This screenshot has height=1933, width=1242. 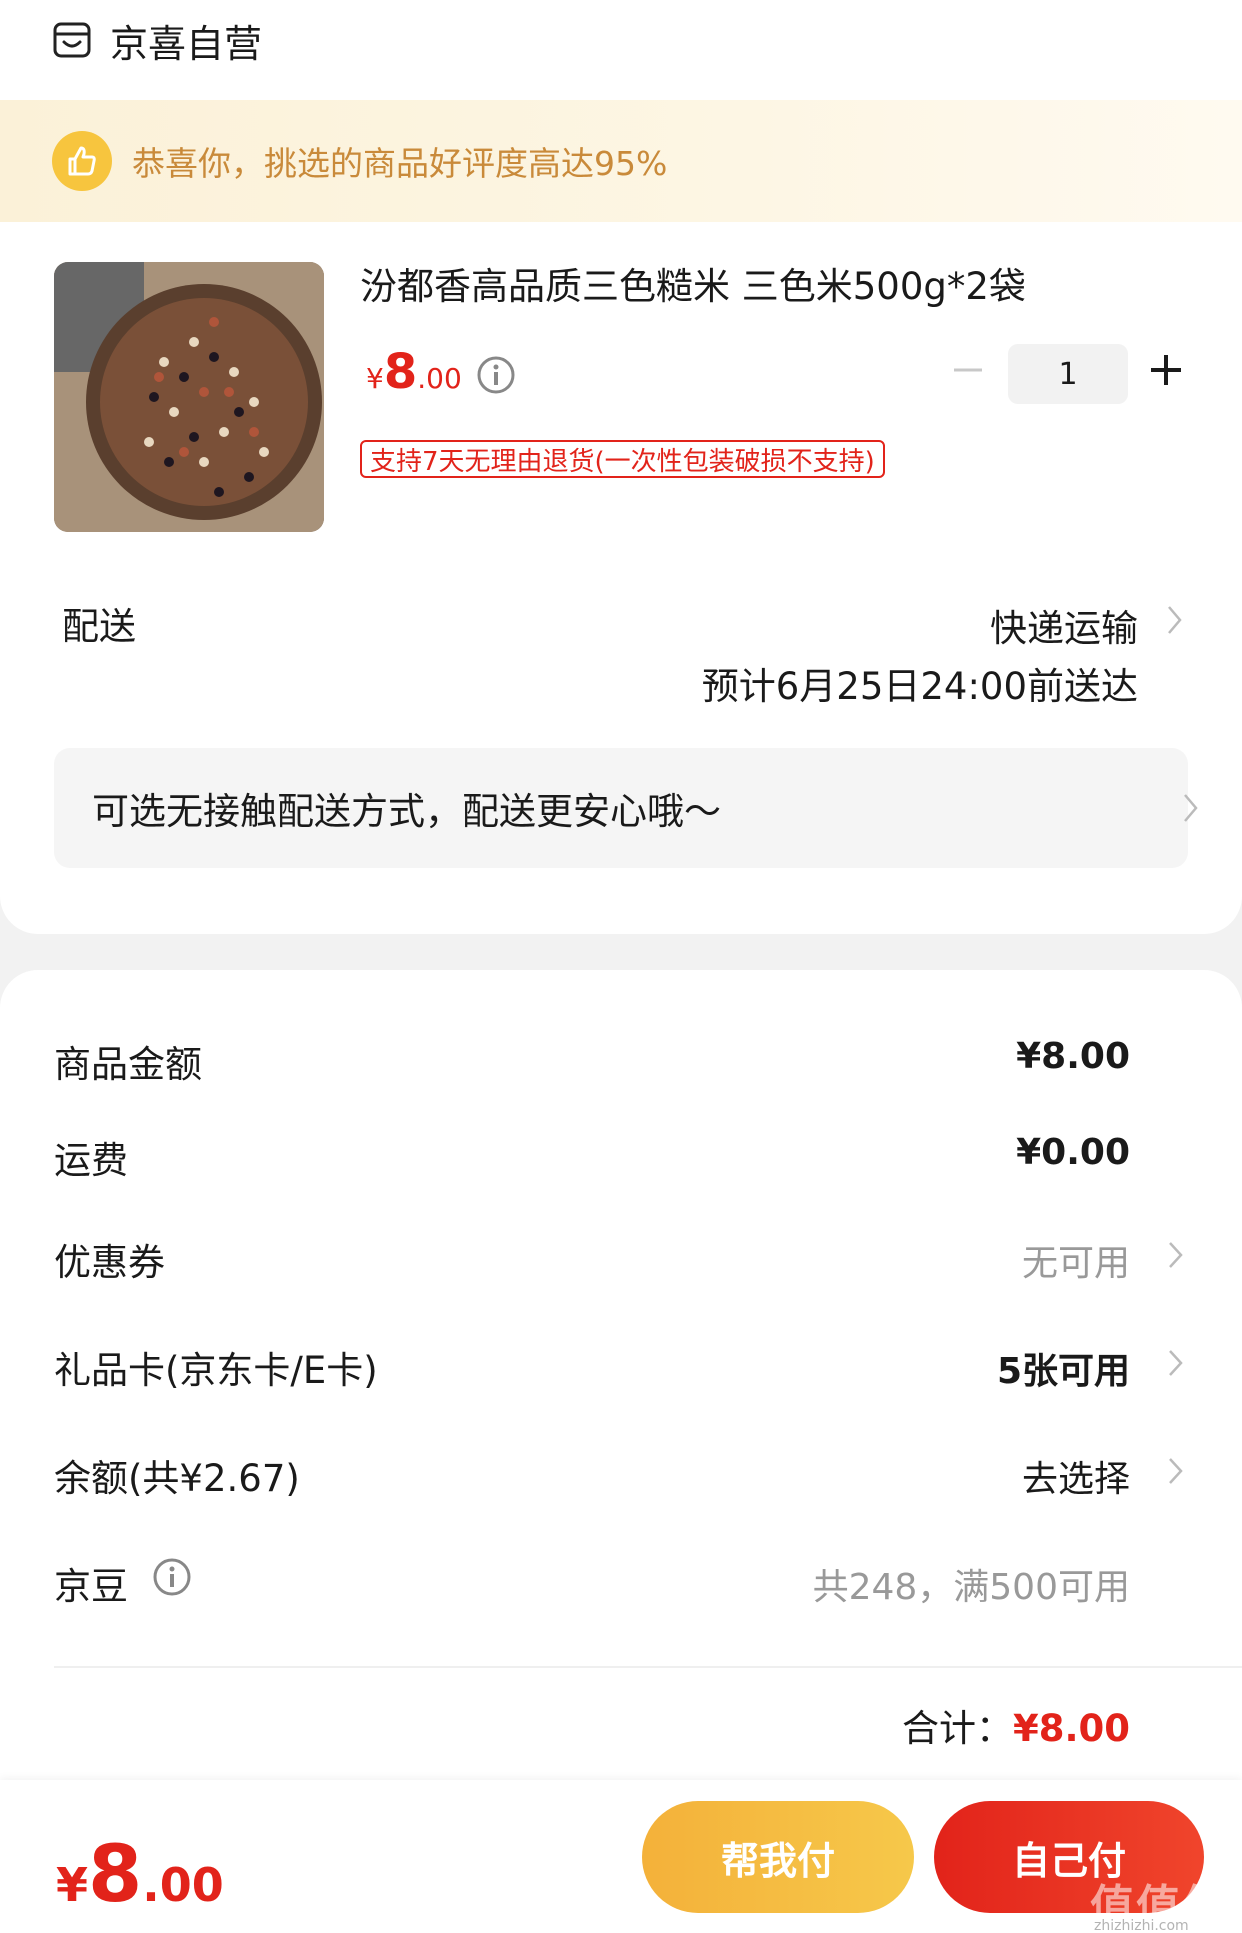 What do you see at coordinates (1141, 1925) in the screenshot?
I see `watermark-url: zhizhizhi.com` at bounding box center [1141, 1925].